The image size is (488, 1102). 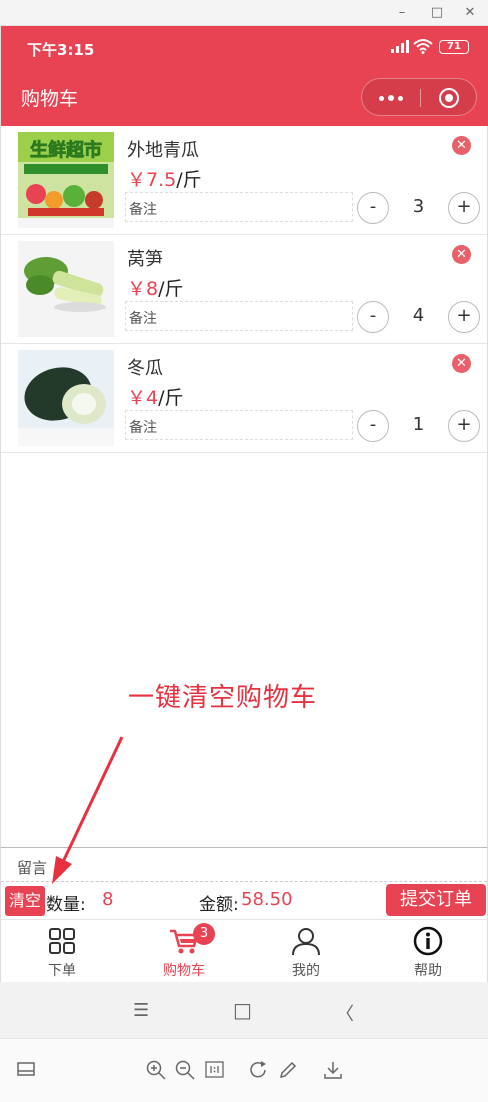 What do you see at coordinates (470, 13) in the screenshot?
I see `close-window-button: ✕` at bounding box center [470, 13].